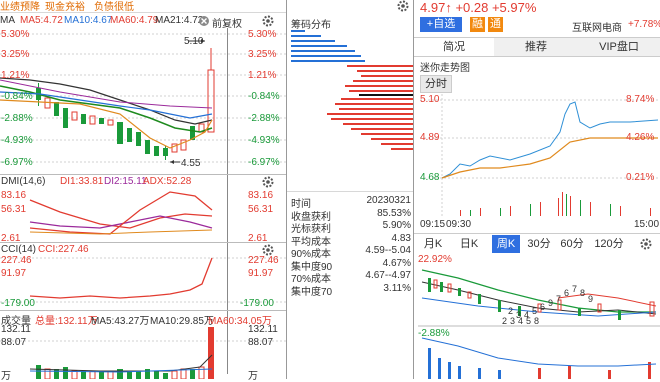 The width and height of the screenshot is (660, 382). Describe the element at coordinates (7, 20) in the screenshot. I see `ma-title: MA` at that location.